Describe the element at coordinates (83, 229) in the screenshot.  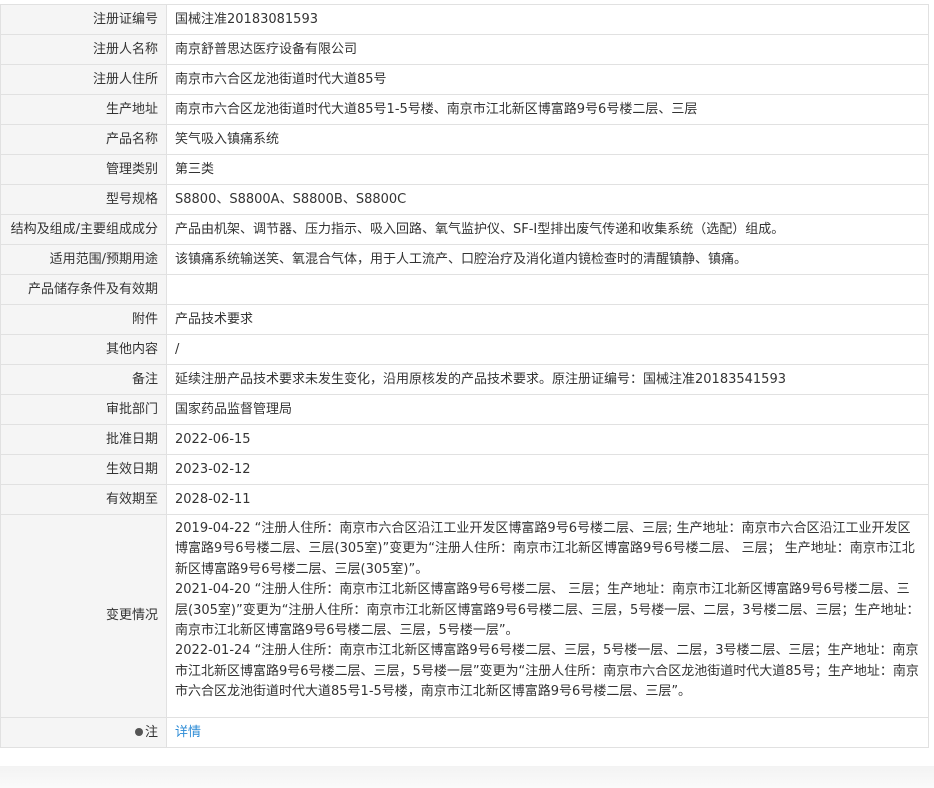
I see `row-label: 结构及组成/主要组成成分` at that location.